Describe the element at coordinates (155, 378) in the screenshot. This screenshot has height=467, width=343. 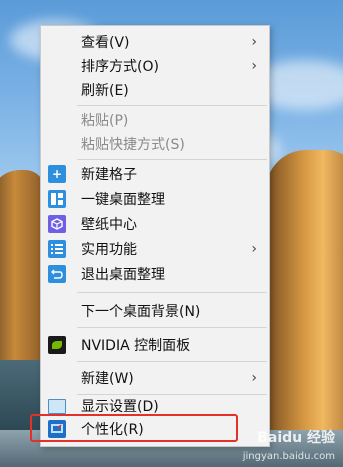
I see `menu-item-new: 新建(W) ›` at that location.